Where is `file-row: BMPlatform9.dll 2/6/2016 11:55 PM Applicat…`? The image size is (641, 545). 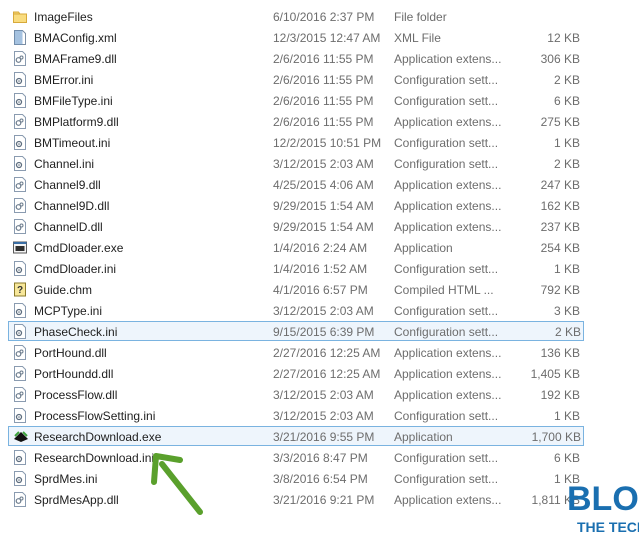 file-row: BMPlatform9.dll 2/6/2016 11:55 PM Applicat… is located at coordinates (320, 121).